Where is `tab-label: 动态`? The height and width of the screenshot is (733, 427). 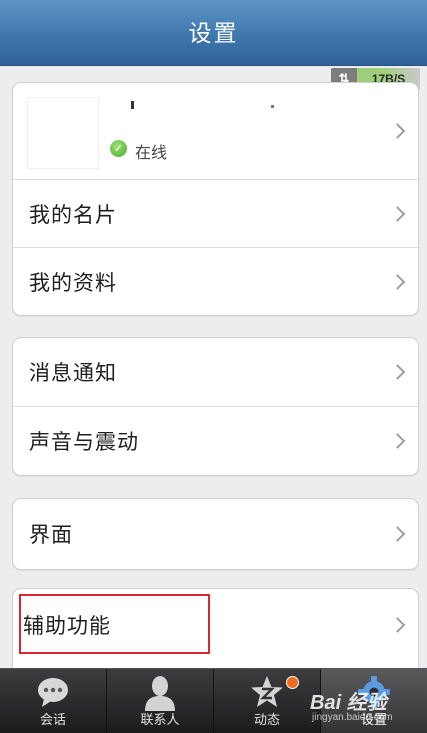 tab-label: 动态 is located at coordinates (266, 720).